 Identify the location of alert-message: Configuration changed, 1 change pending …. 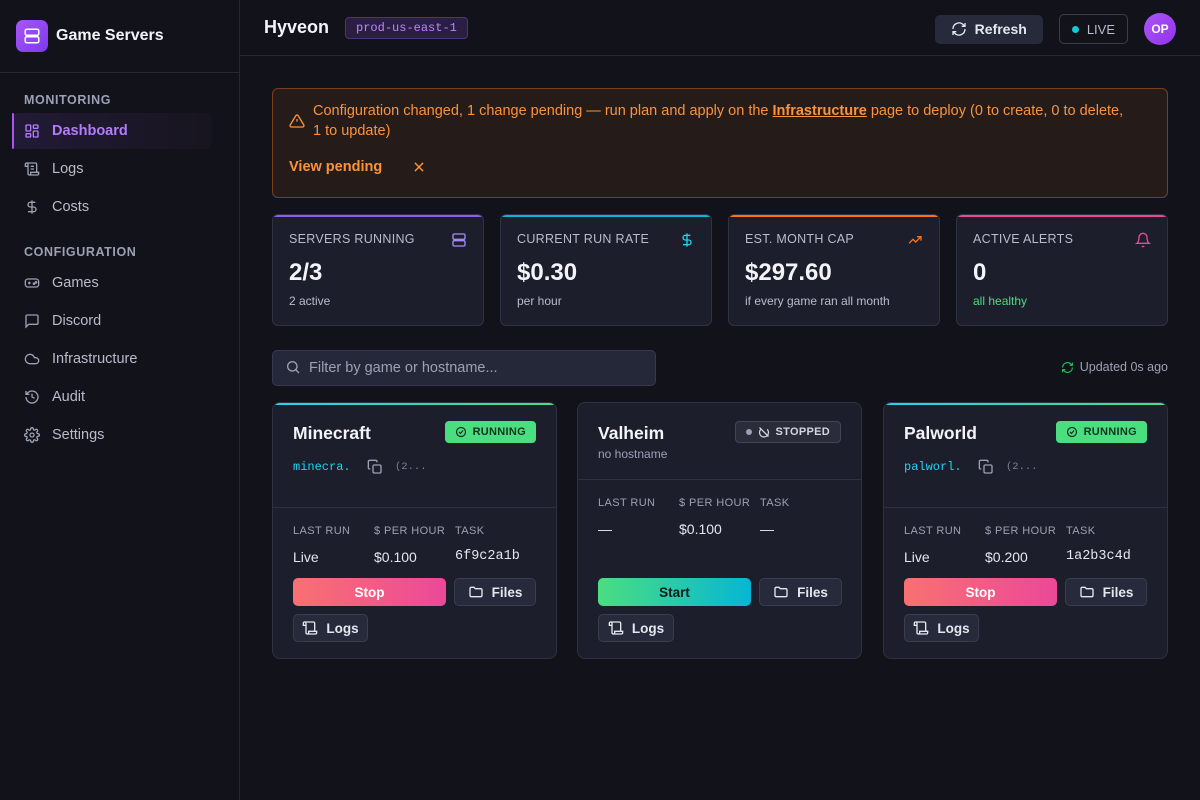
(720, 121).